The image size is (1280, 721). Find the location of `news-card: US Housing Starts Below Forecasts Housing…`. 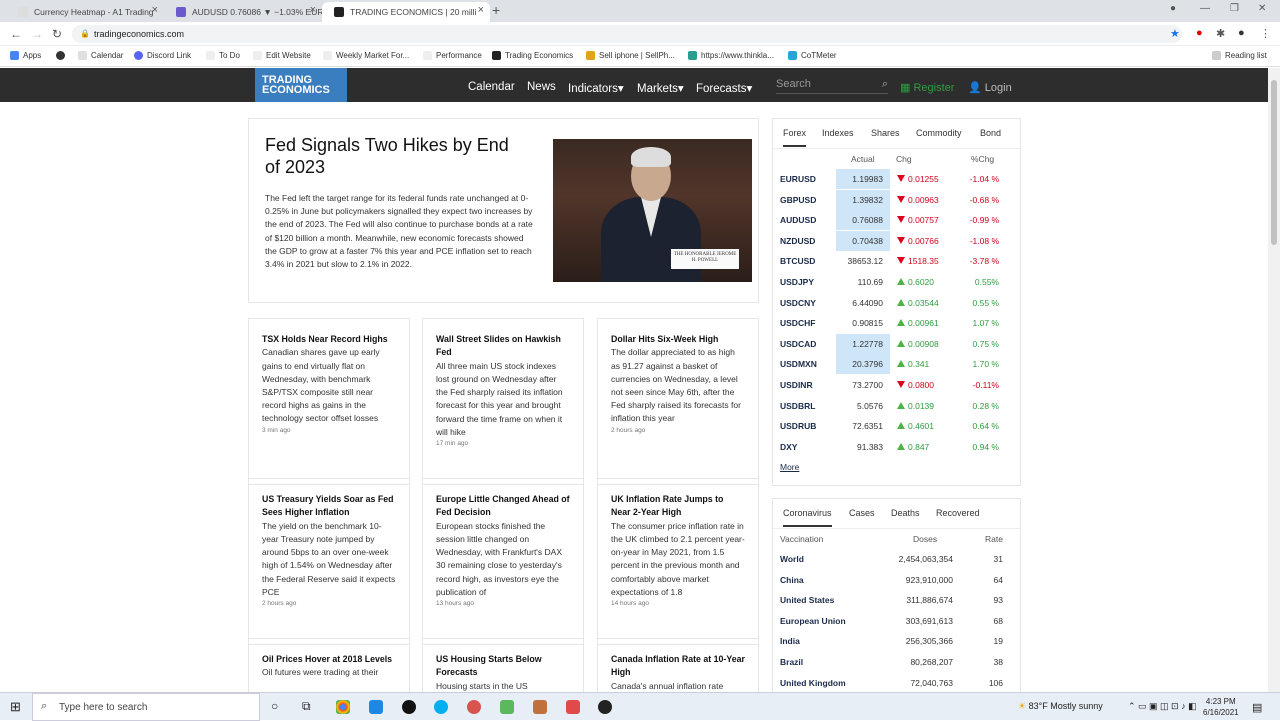

news-card: US Housing Starts Below Forecasts Housing… is located at coordinates (503, 668).